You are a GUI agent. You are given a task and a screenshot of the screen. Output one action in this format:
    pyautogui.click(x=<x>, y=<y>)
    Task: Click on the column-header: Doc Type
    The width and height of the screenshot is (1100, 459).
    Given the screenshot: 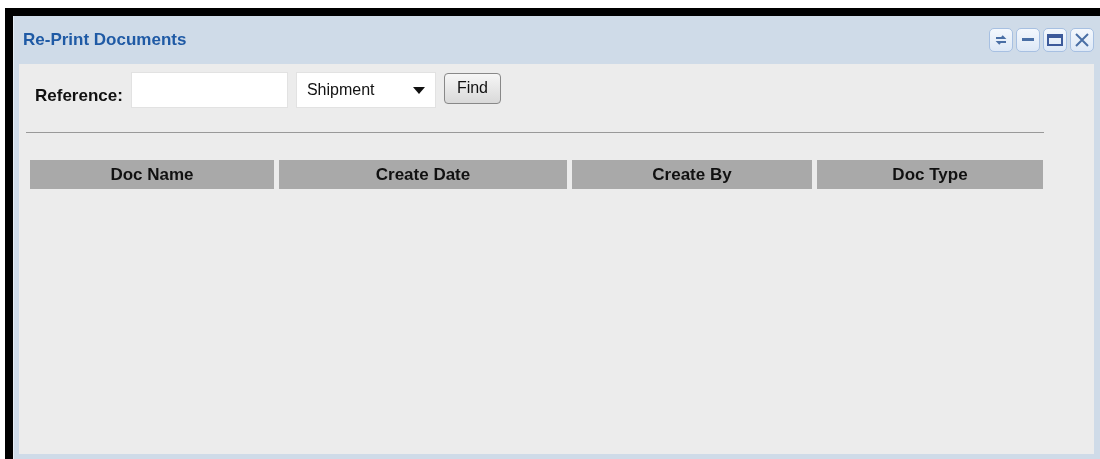 What is the action you would take?
    pyautogui.click(x=930, y=174)
    